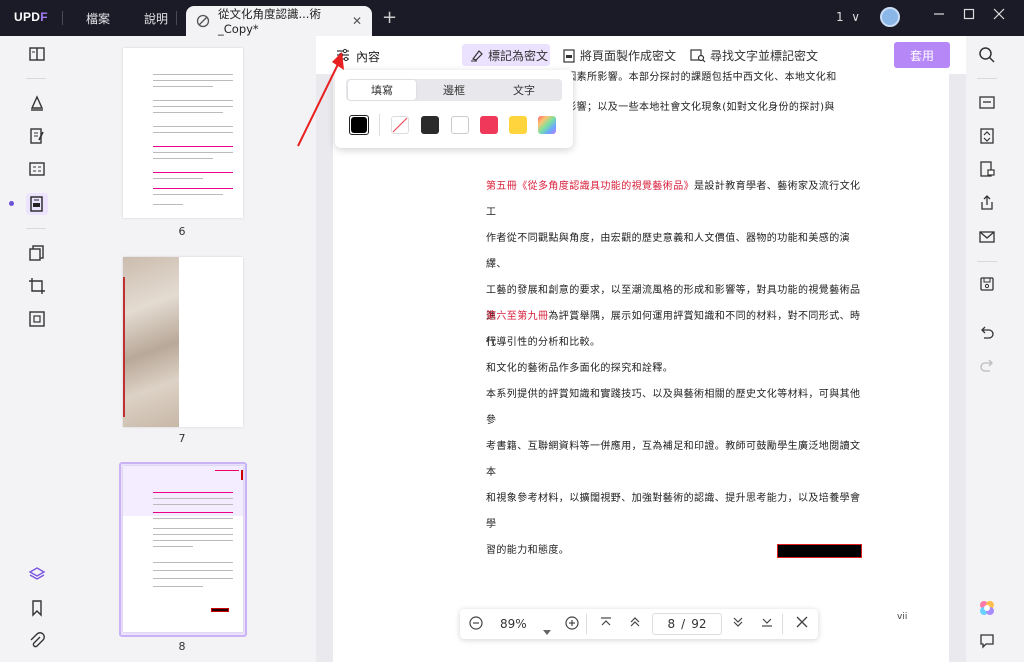 The image size is (1024, 662). I want to click on swatch-divider, so click(379, 125).